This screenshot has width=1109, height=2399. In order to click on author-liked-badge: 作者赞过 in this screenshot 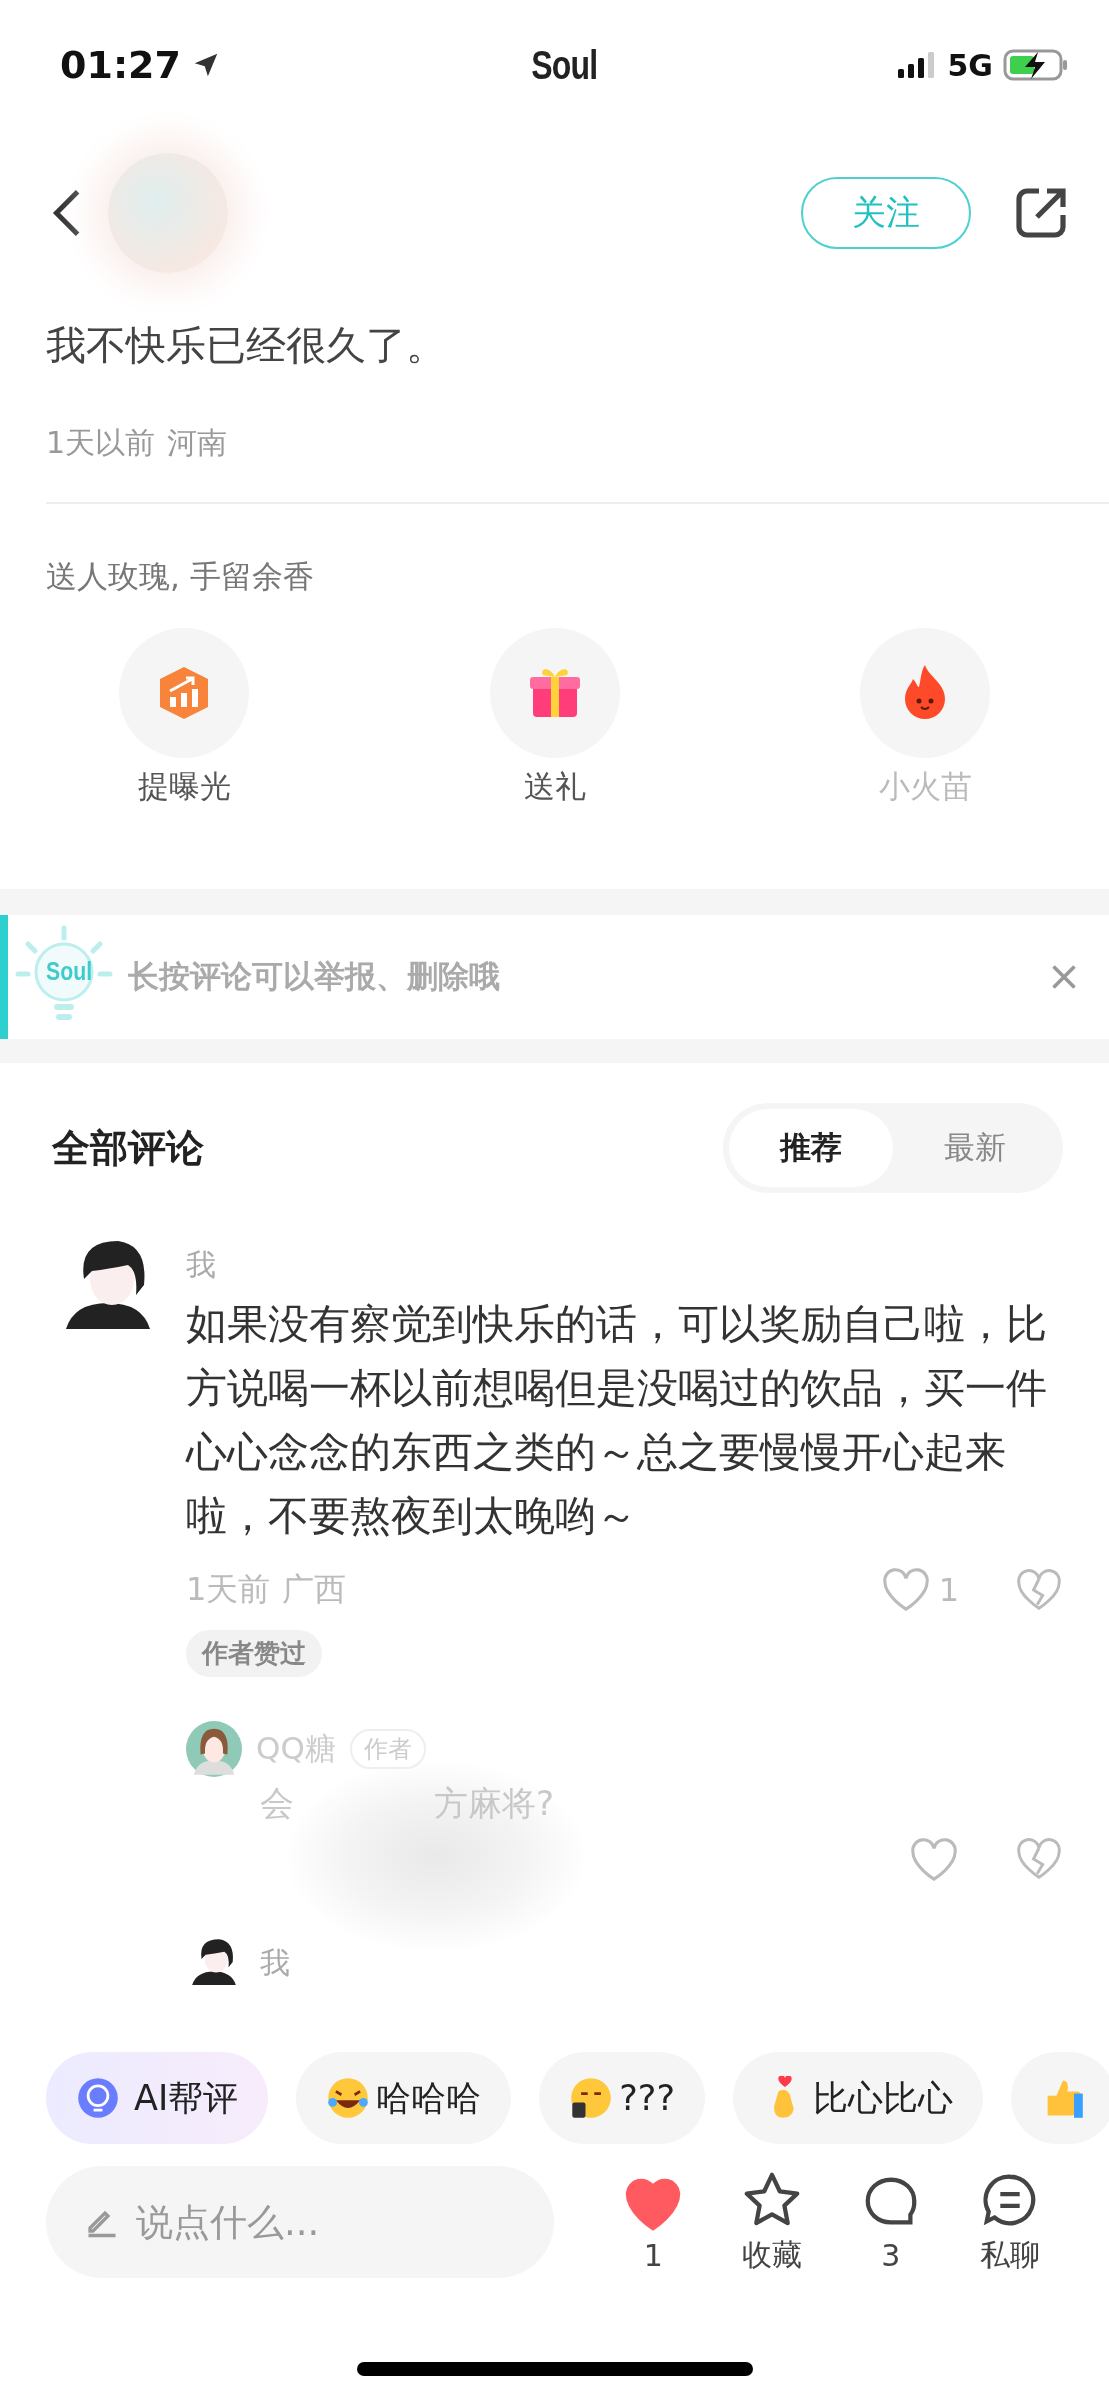, I will do `click(254, 1653)`.